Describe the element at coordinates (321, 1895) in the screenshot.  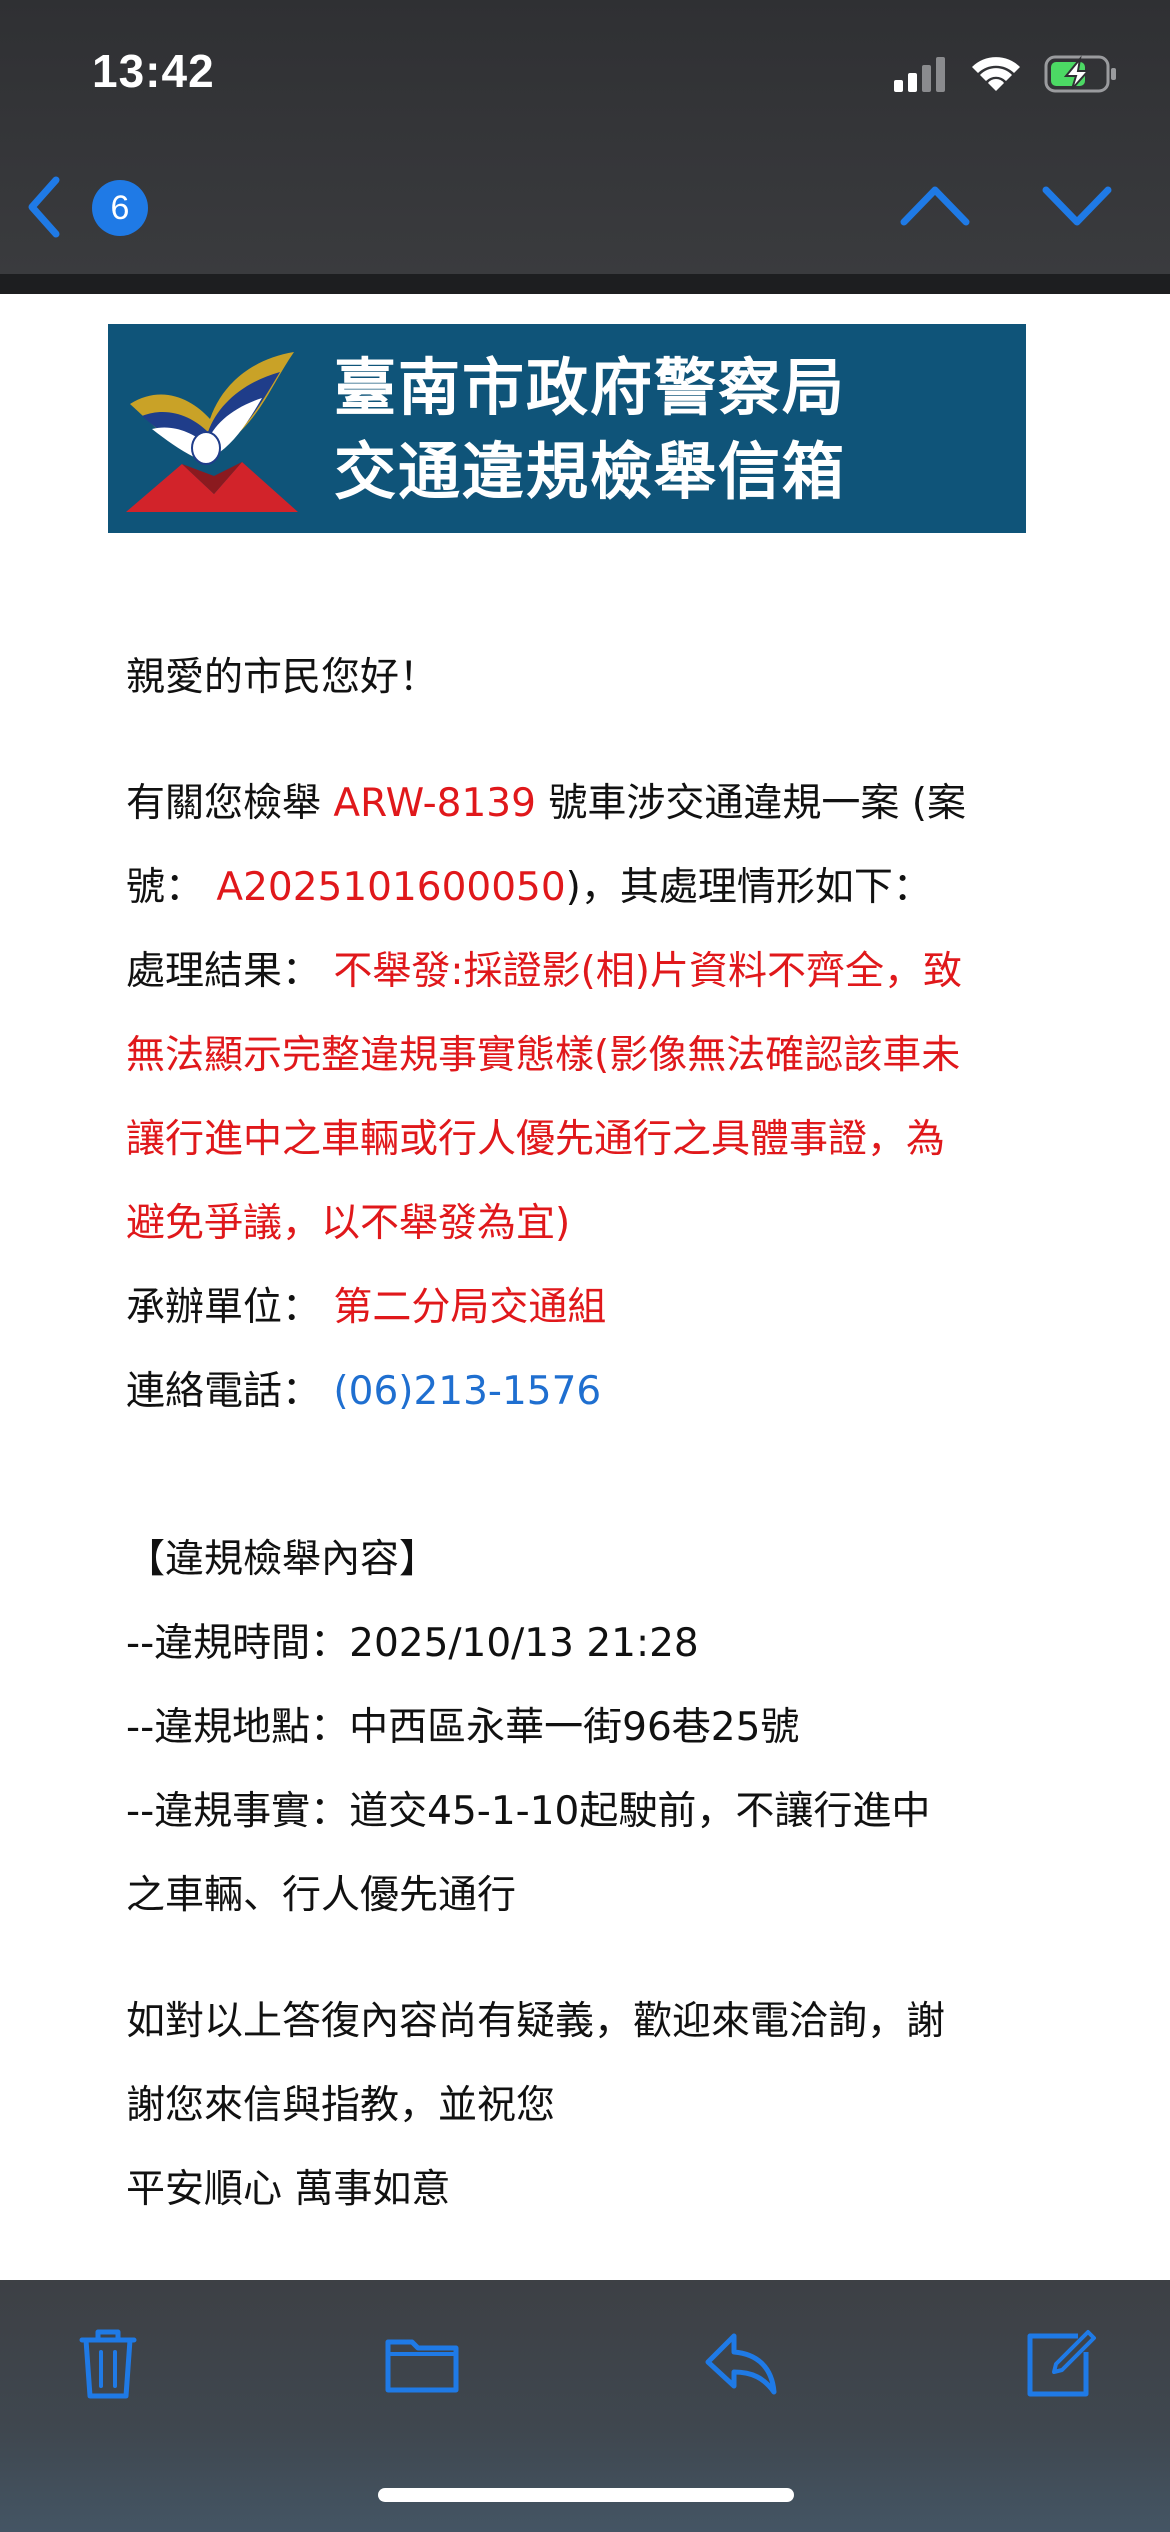
I see `detail-fact-line-2: 之車輛、行人優先通行` at that location.